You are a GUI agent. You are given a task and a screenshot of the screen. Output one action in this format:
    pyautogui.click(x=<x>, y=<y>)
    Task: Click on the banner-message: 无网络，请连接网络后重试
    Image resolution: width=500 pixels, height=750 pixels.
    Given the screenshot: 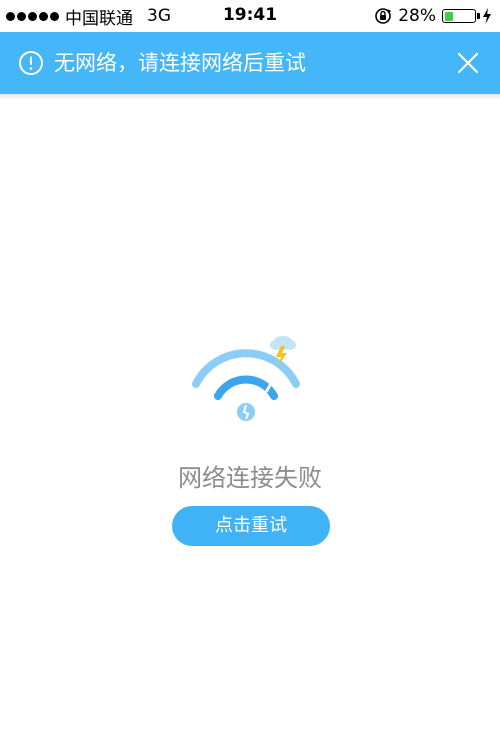 What is the action you would take?
    pyautogui.click(x=180, y=63)
    